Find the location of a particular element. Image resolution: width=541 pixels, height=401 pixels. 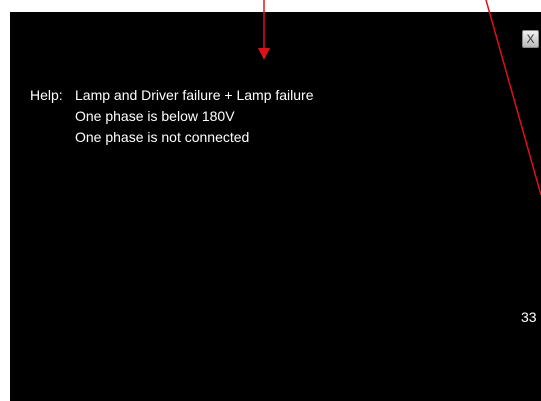

help-message-line: Lamp and Driver failure + Lamp failure is located at coordinates (194, 95).